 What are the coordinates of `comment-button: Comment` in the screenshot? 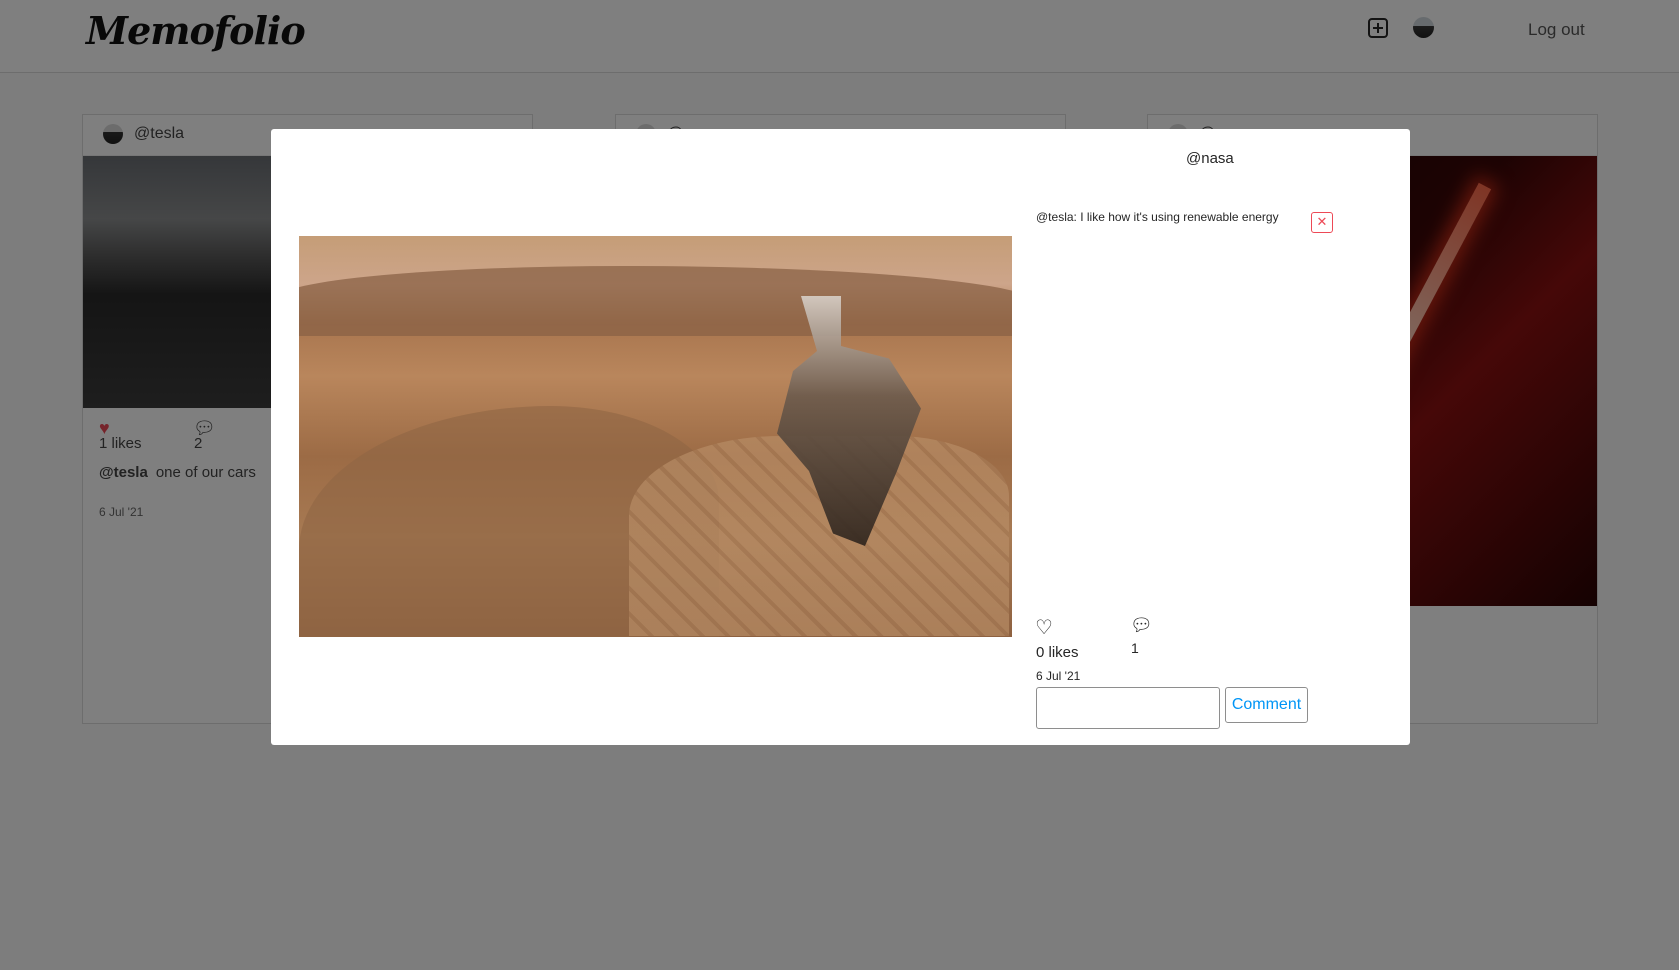 It's located at (1266, 705).